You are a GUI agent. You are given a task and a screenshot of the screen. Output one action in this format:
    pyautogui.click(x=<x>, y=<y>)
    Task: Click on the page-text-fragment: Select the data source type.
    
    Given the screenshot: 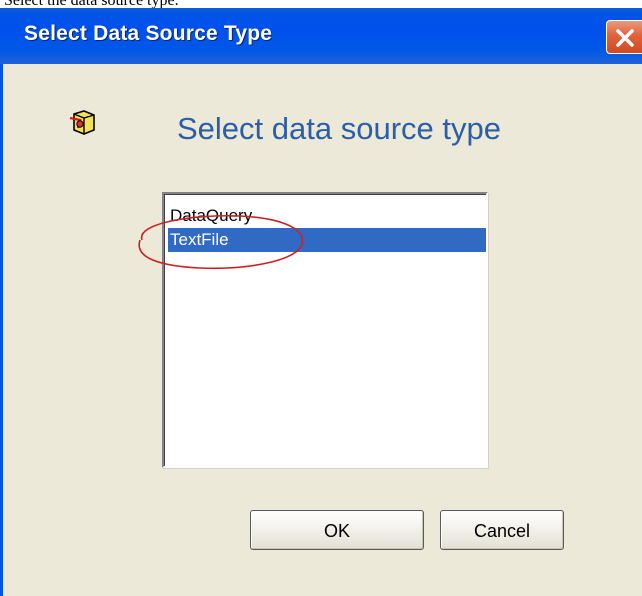 What is the action you would take?
    pyautogui.click(x=162, y=4)
    